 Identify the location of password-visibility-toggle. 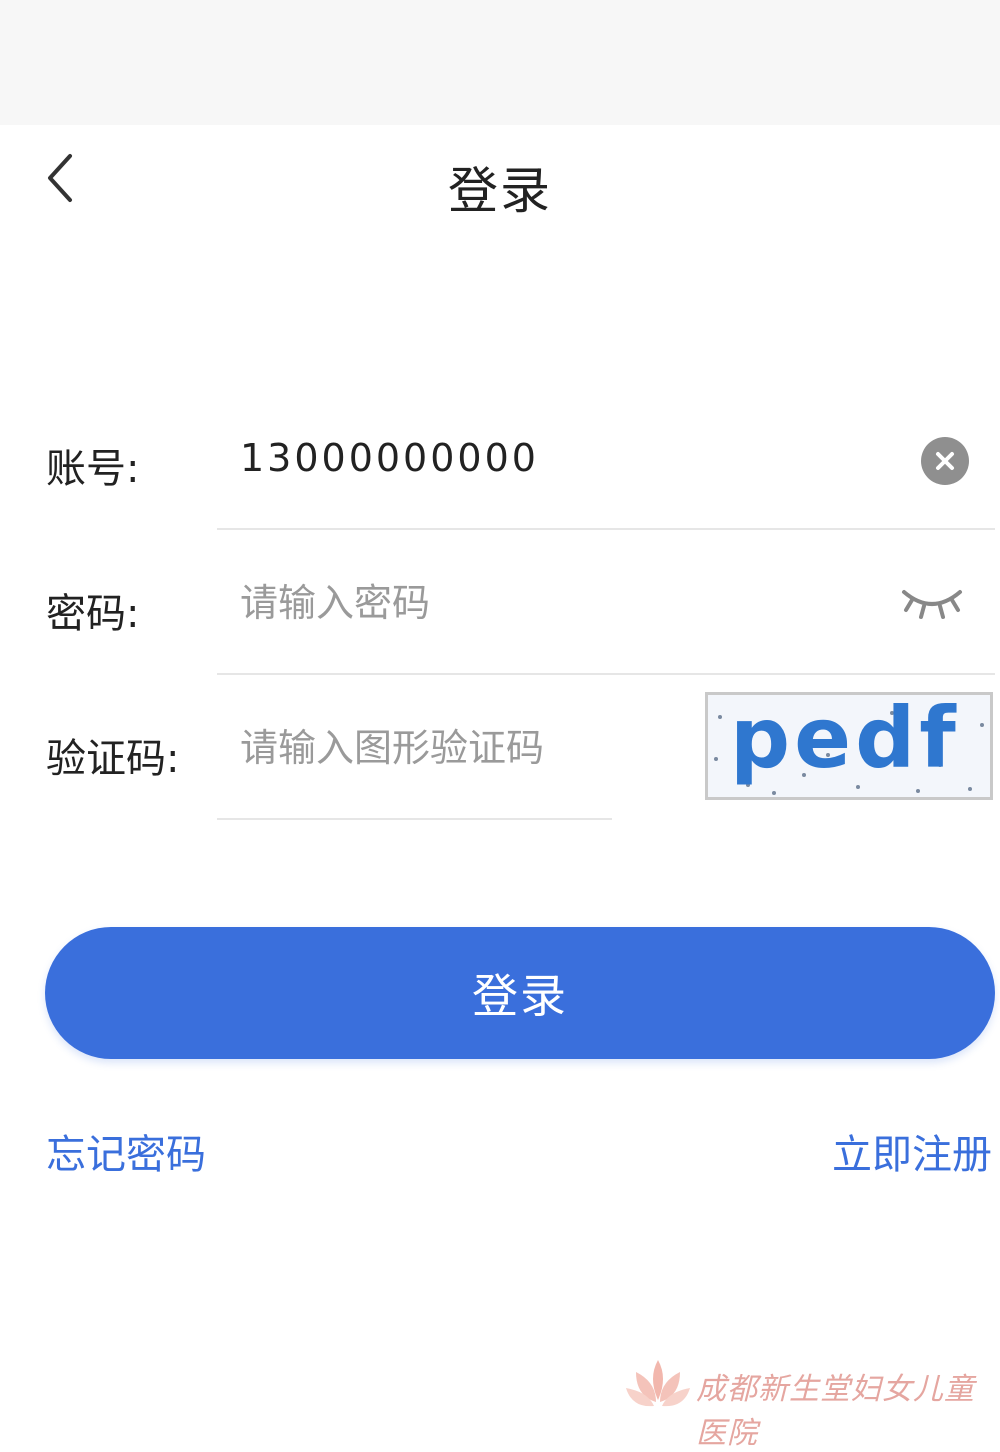
(932, 604).